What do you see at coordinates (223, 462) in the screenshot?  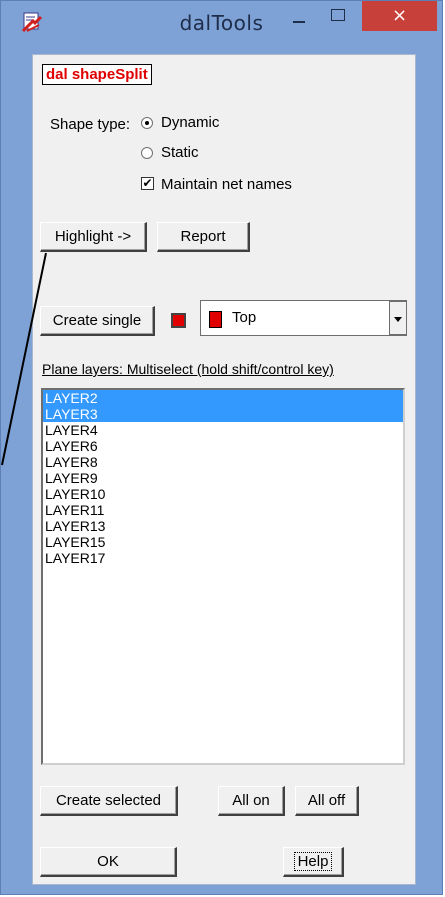 I see `list-item: LAYER8` at bounding box center [223, 462].